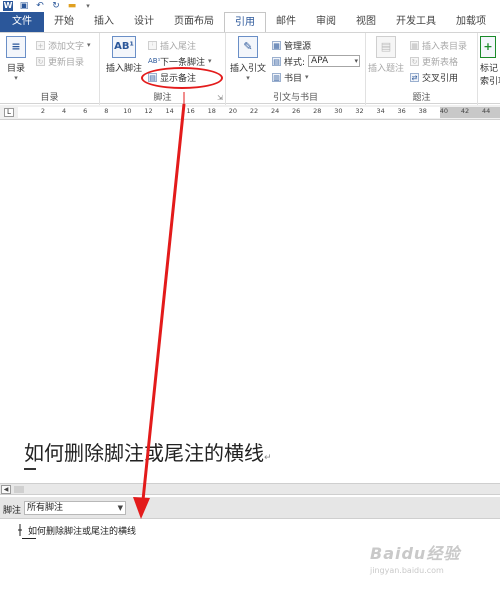 The height and width of the screenshot is (600, 500). Describe the element at coordinates (106, 111) in the screenshot. I see `ruler-tick-label: 8` at that location.